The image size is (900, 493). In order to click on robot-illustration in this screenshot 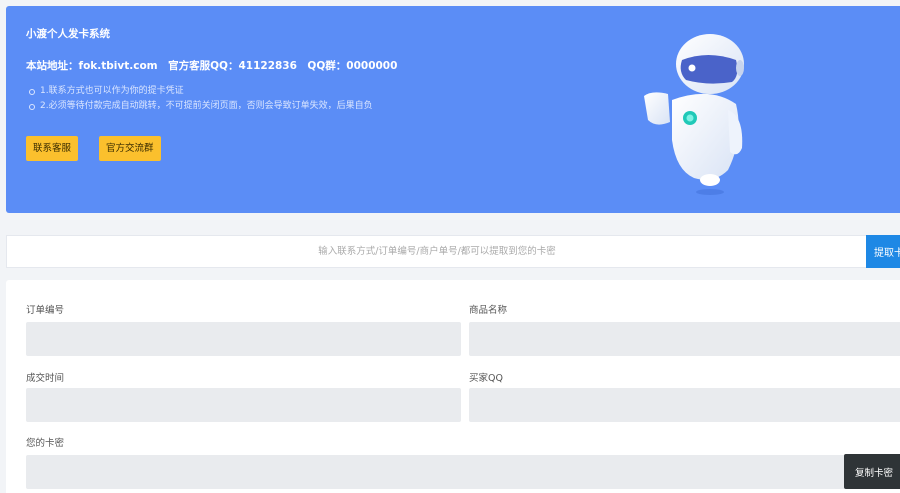, I will do `click(694, 114)`.